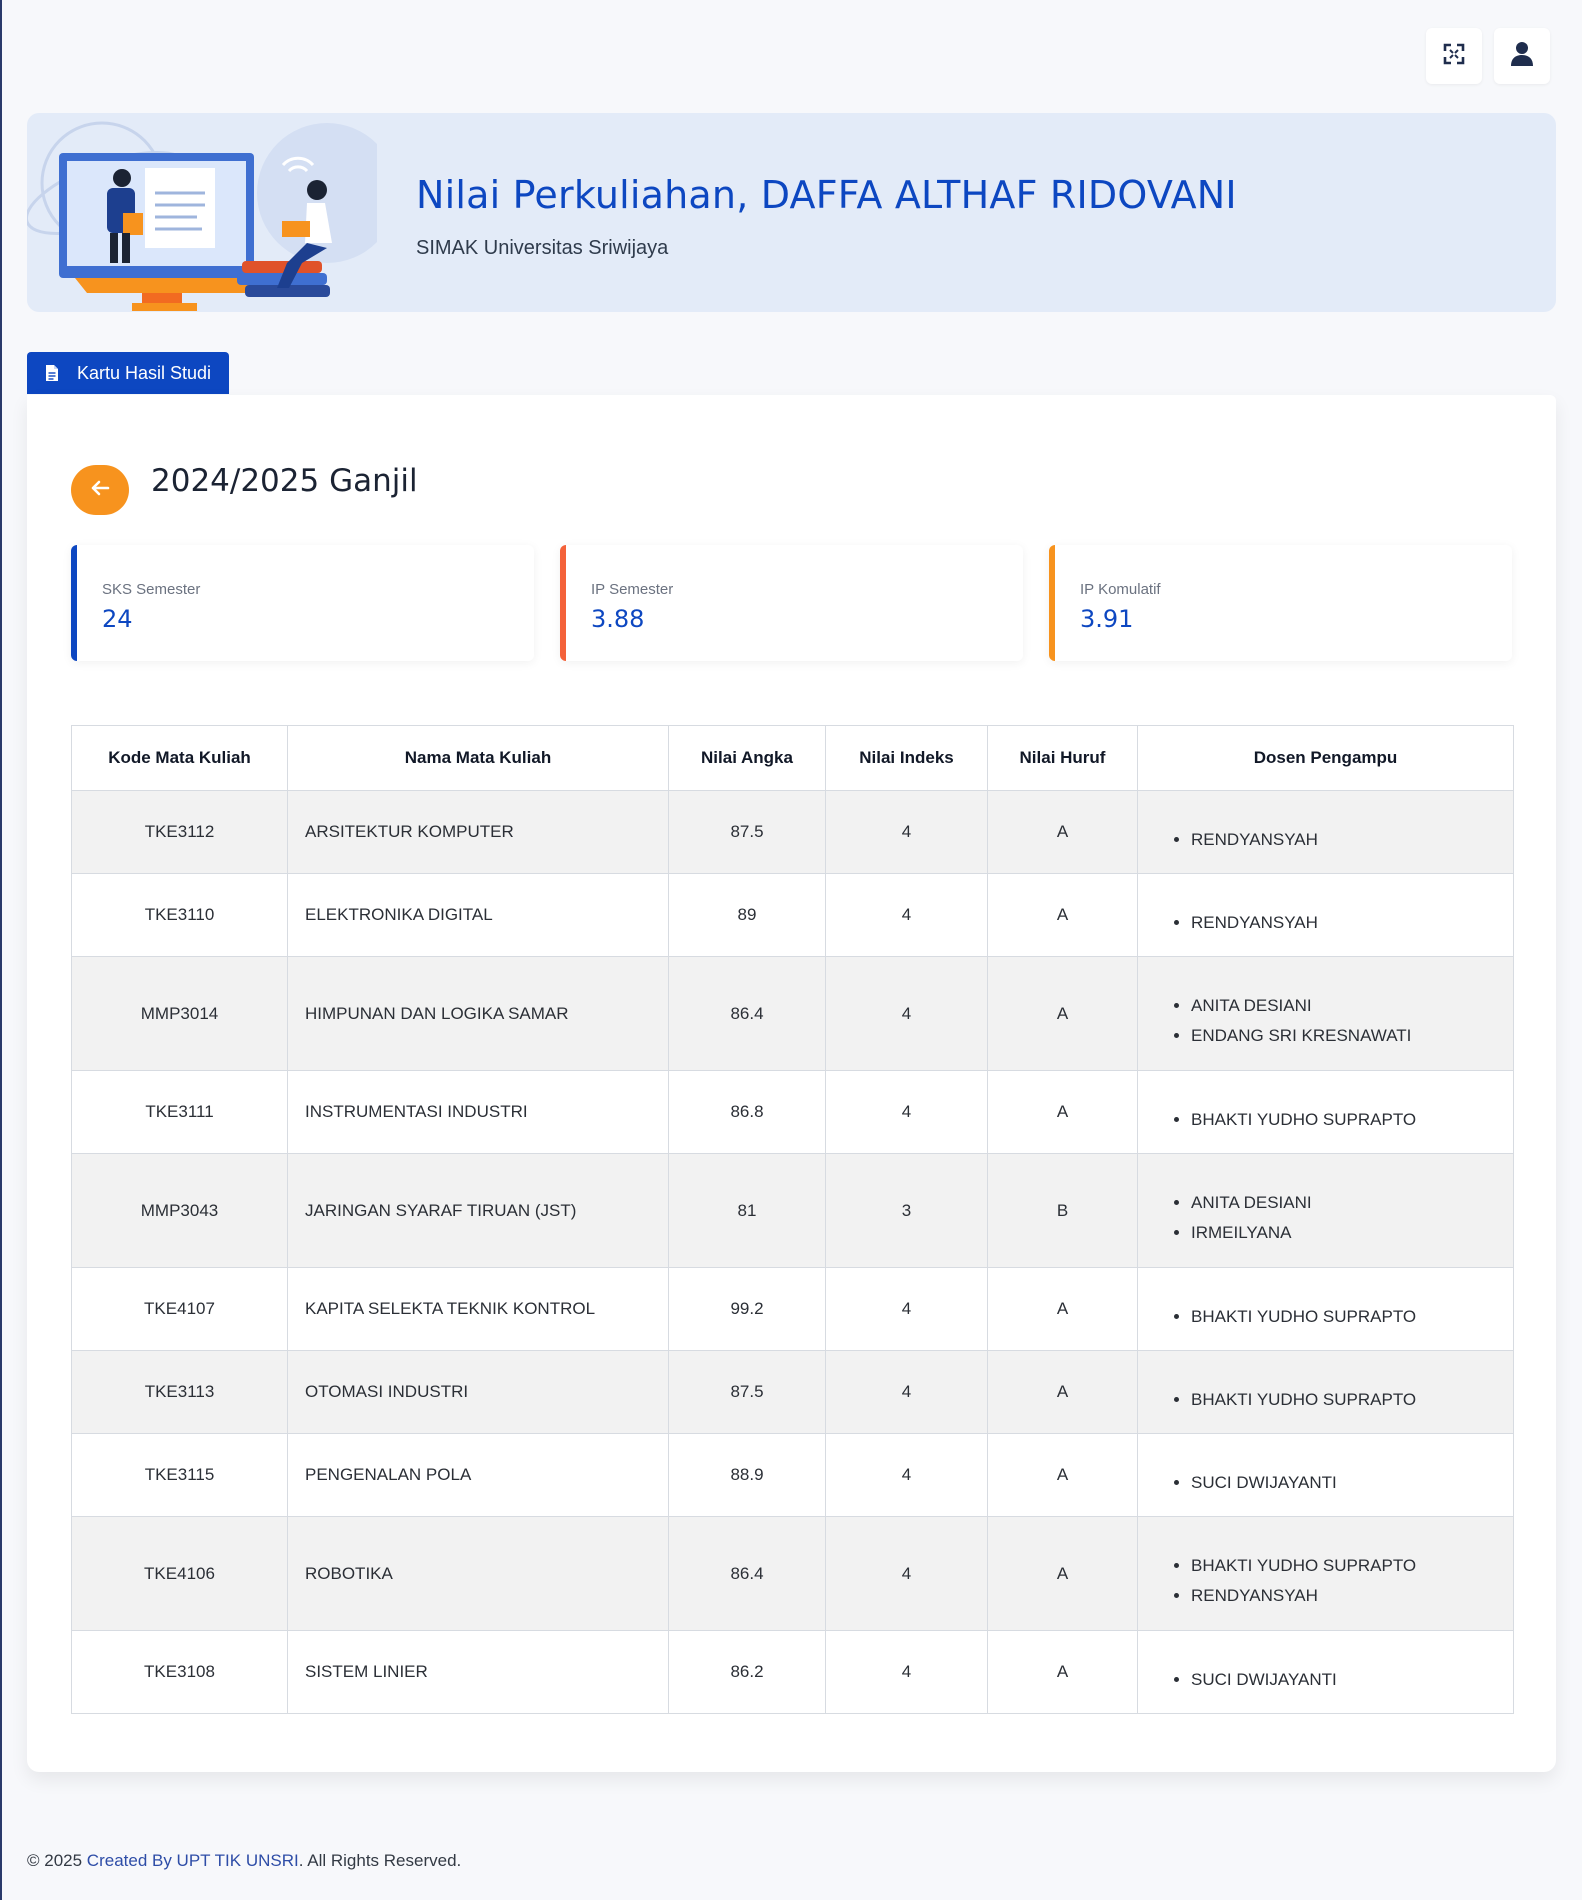 Image resolution: width=1582 pixels, height=1900 pixels. Describe the element at coordinates (478, 1392) in the screenshot. I see `cell-nama: OTOMASI INDUSTRI` at that location.